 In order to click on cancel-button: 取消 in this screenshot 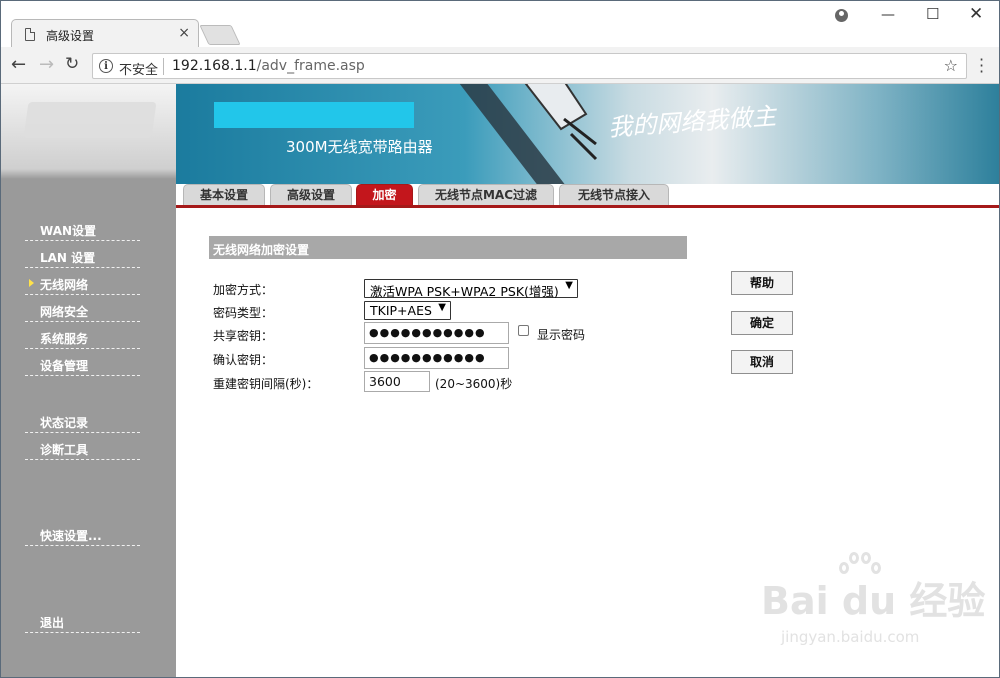, I will do `click(762, 362)`.